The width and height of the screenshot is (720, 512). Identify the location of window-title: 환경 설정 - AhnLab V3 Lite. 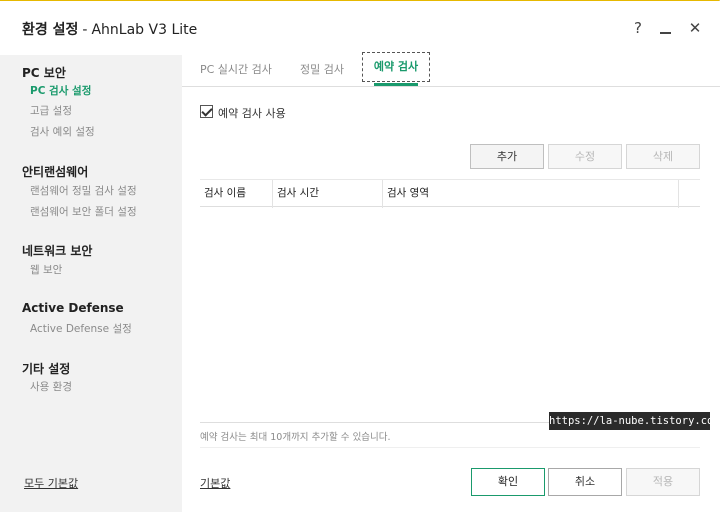
(109, 29).